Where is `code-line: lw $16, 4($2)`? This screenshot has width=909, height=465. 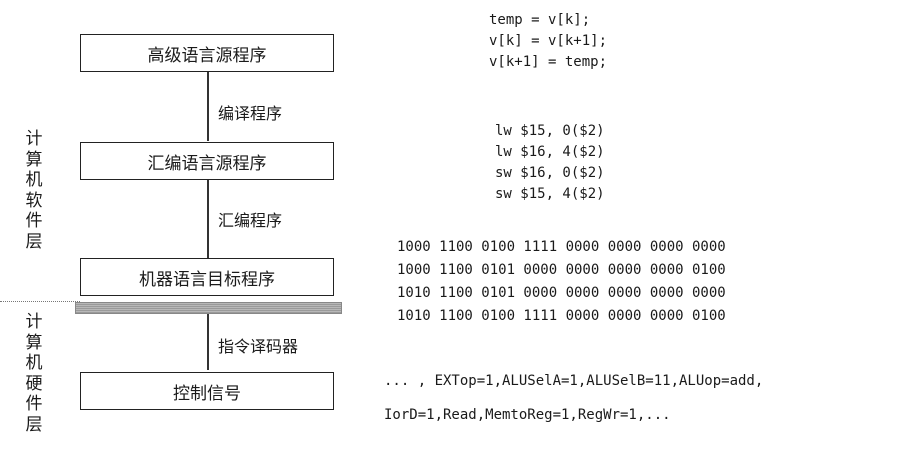
code-line: lw $16, 4($2) is located at coordinates (550, 152).